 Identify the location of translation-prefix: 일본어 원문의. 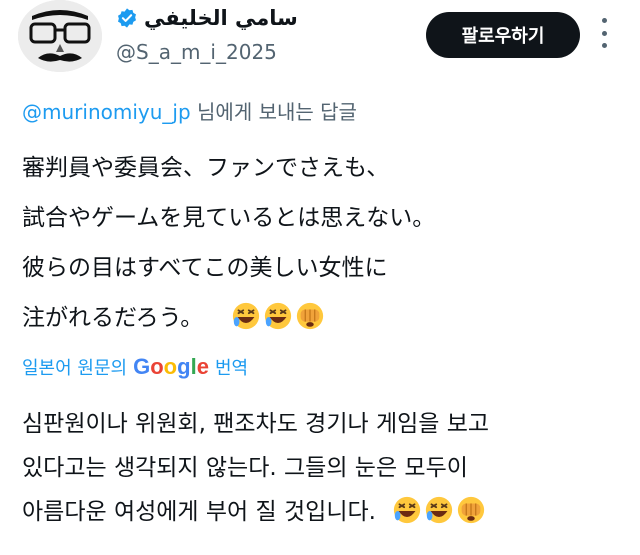
(75, 368).